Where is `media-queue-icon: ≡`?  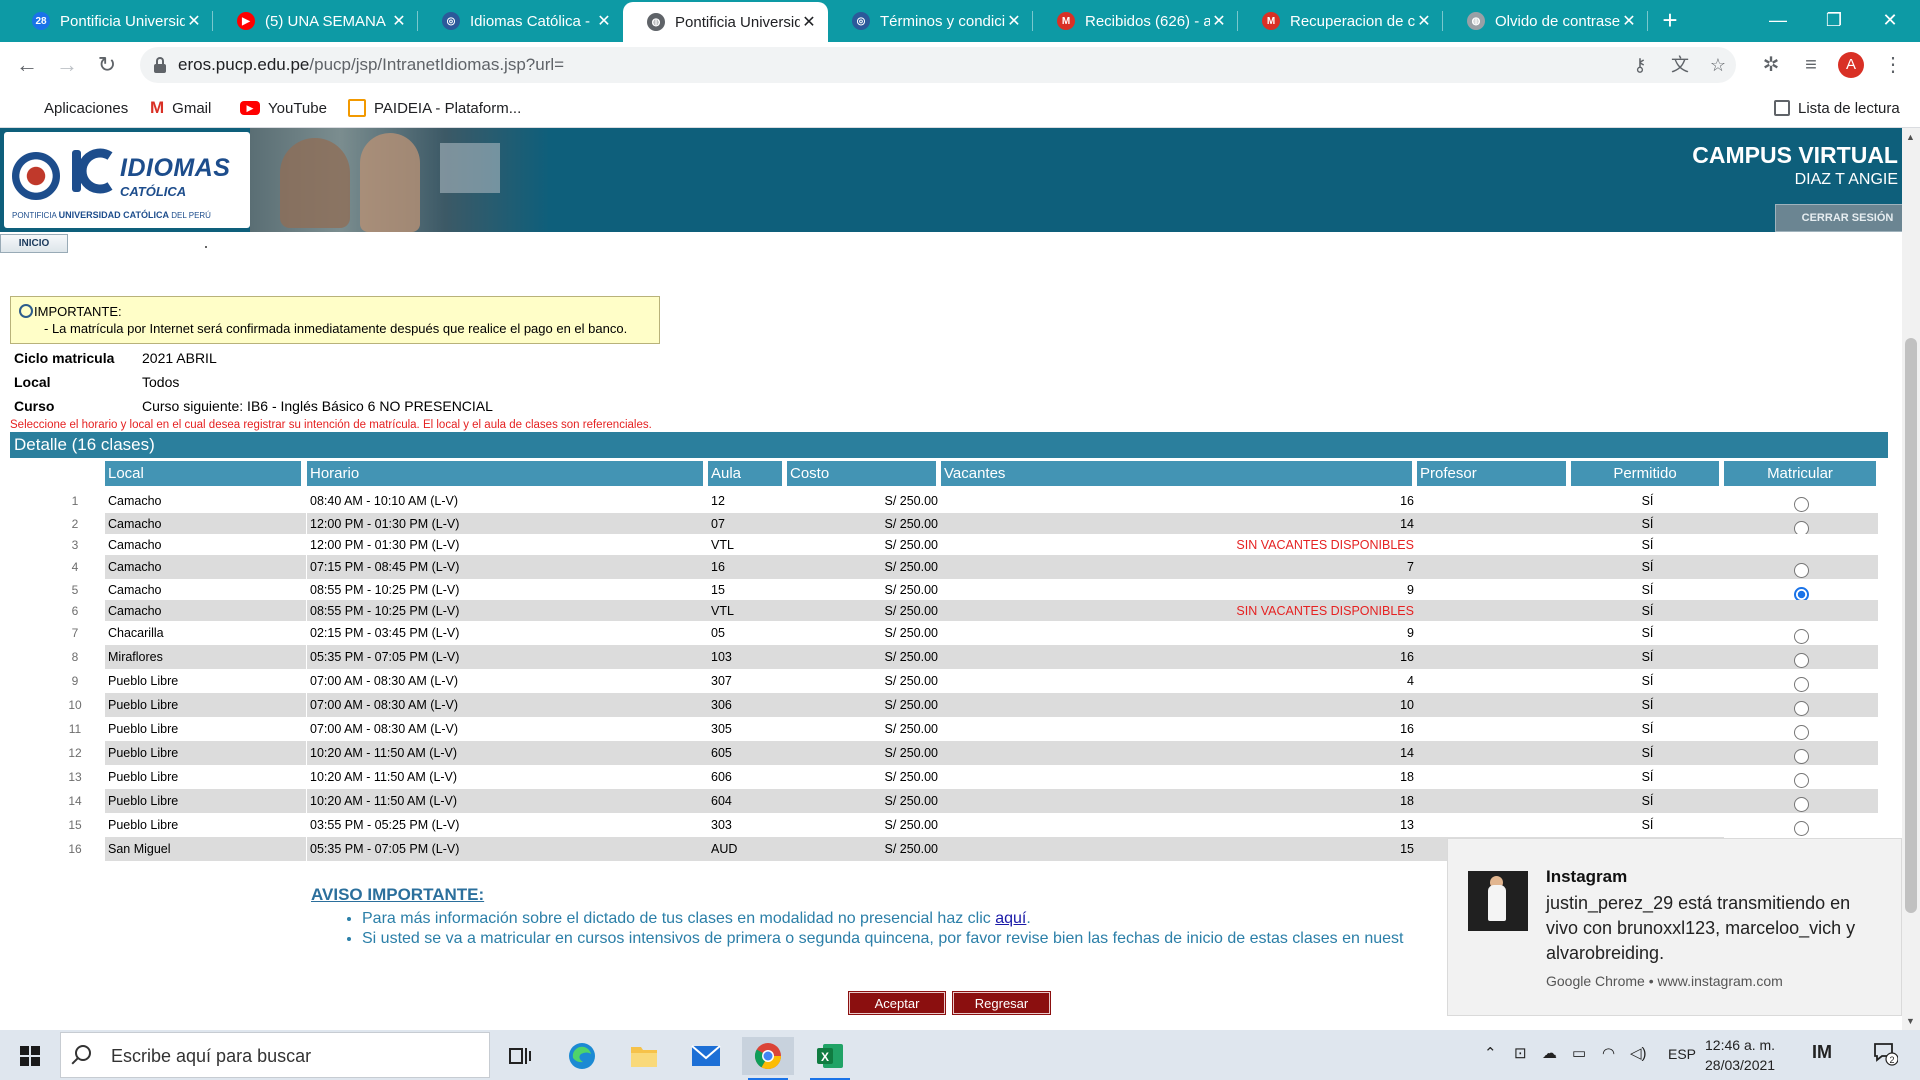 media-queue-icon: ≡ is located at coordinates (1811, 65).